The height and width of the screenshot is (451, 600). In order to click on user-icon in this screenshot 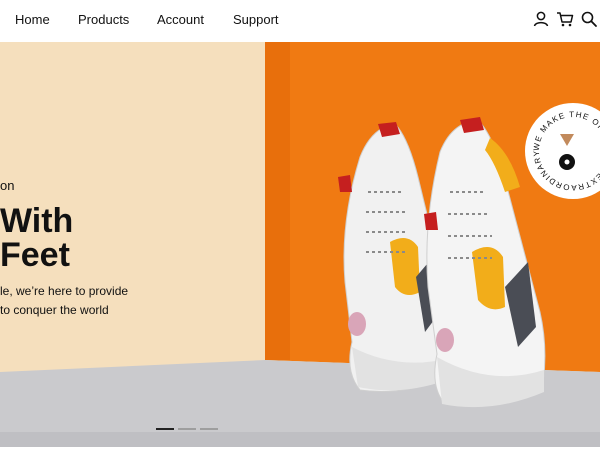, I will do `click(541, 19)`.